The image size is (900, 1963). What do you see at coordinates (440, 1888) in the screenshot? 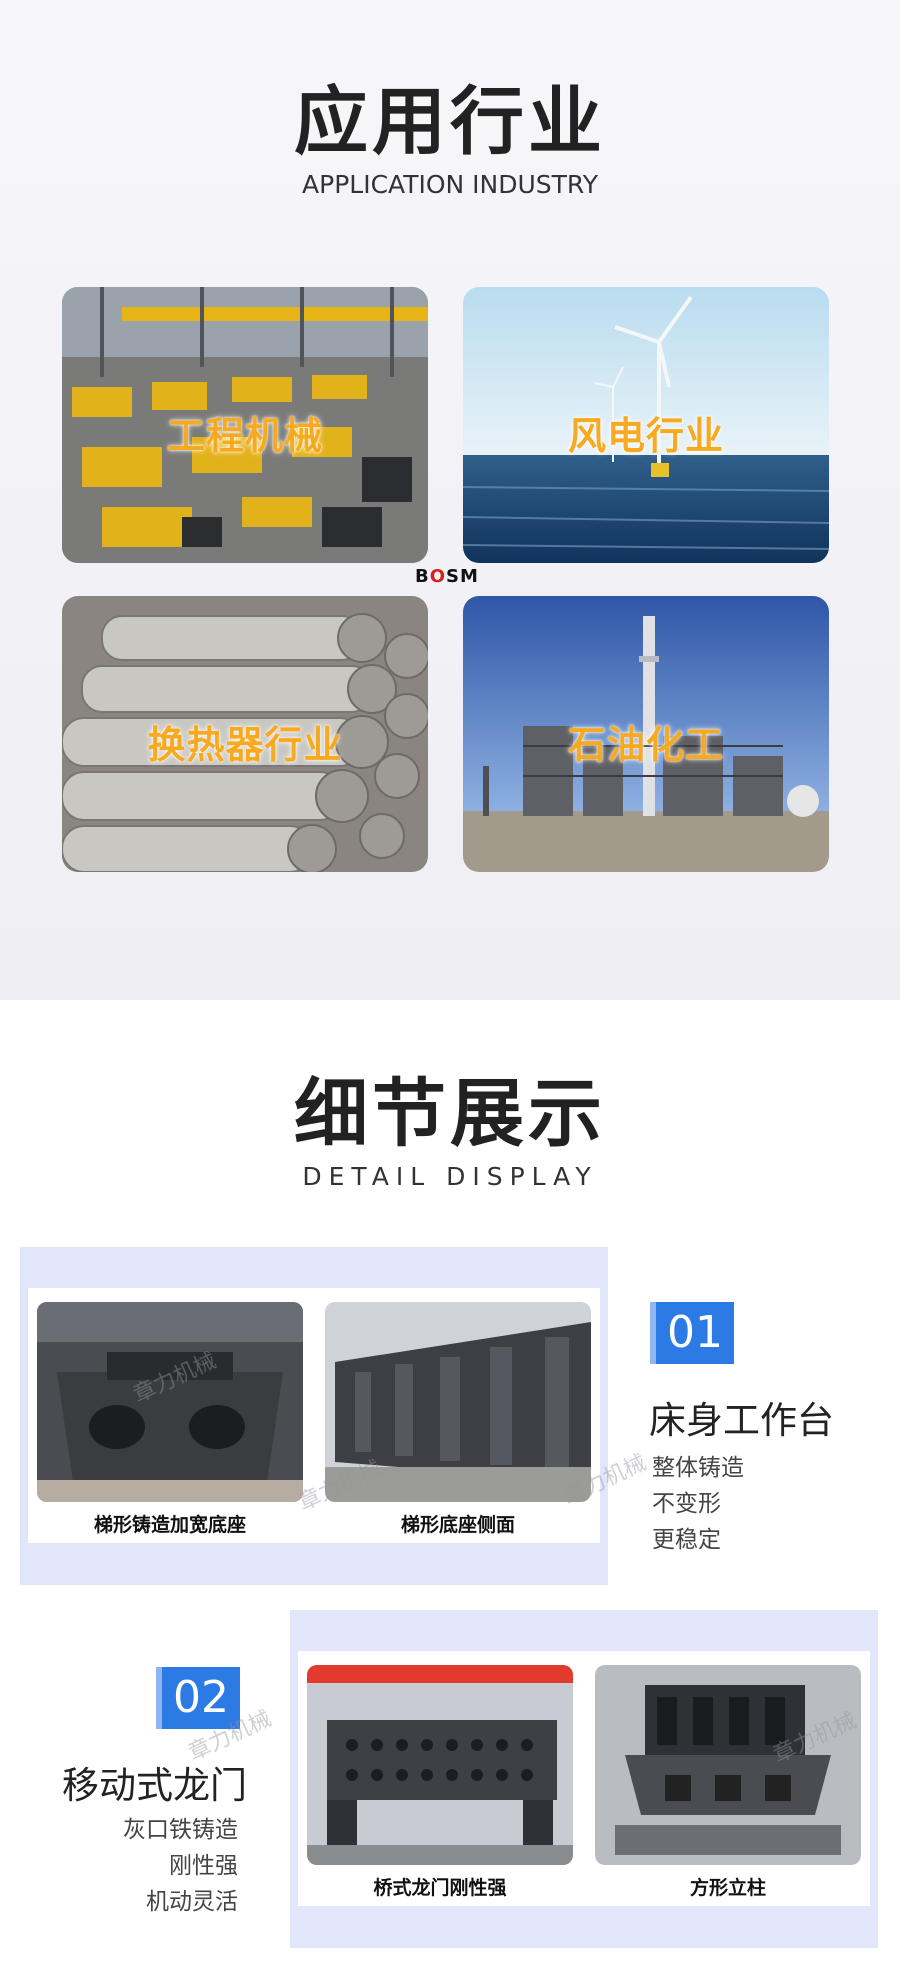
I see `caption: 桥式龙门刚性强` at bounding box center [440, 1888].